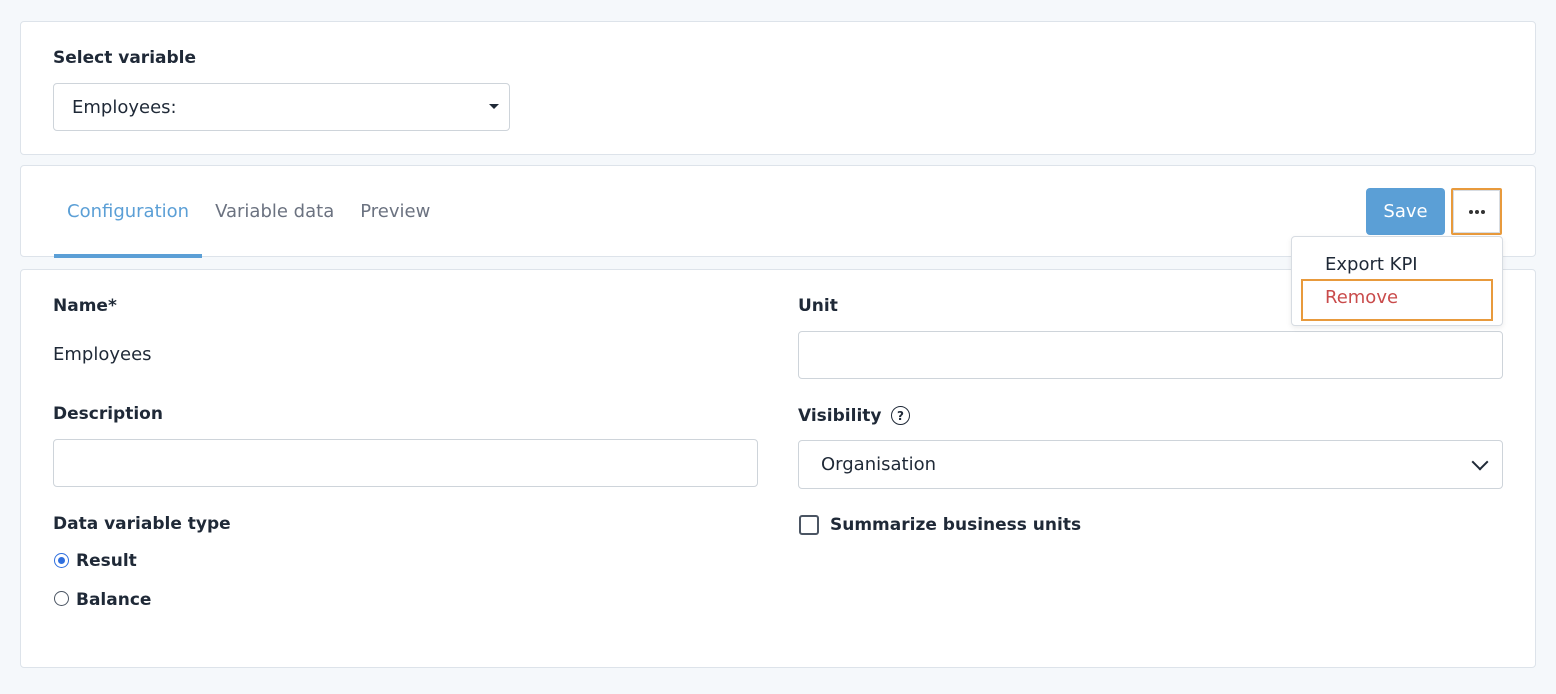  I want to click on radio-result-label: Result, so click(106, 561).